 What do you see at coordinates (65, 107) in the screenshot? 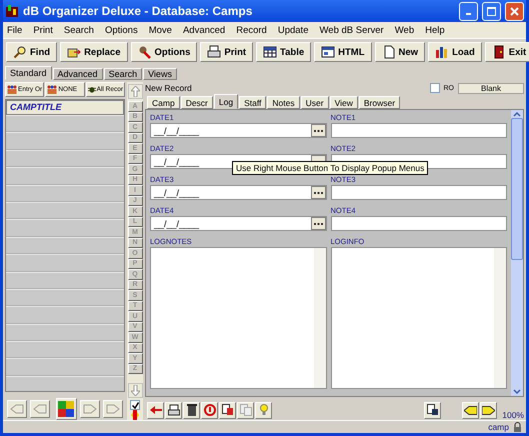
I see `column-header: CAMPTITLE` at bounding box center [65, 107].